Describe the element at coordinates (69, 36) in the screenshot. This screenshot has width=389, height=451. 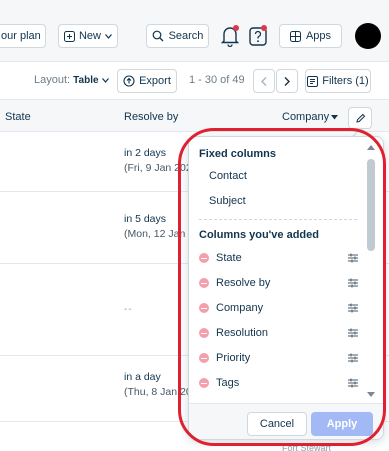
I see `plus-square-icon` at that location.